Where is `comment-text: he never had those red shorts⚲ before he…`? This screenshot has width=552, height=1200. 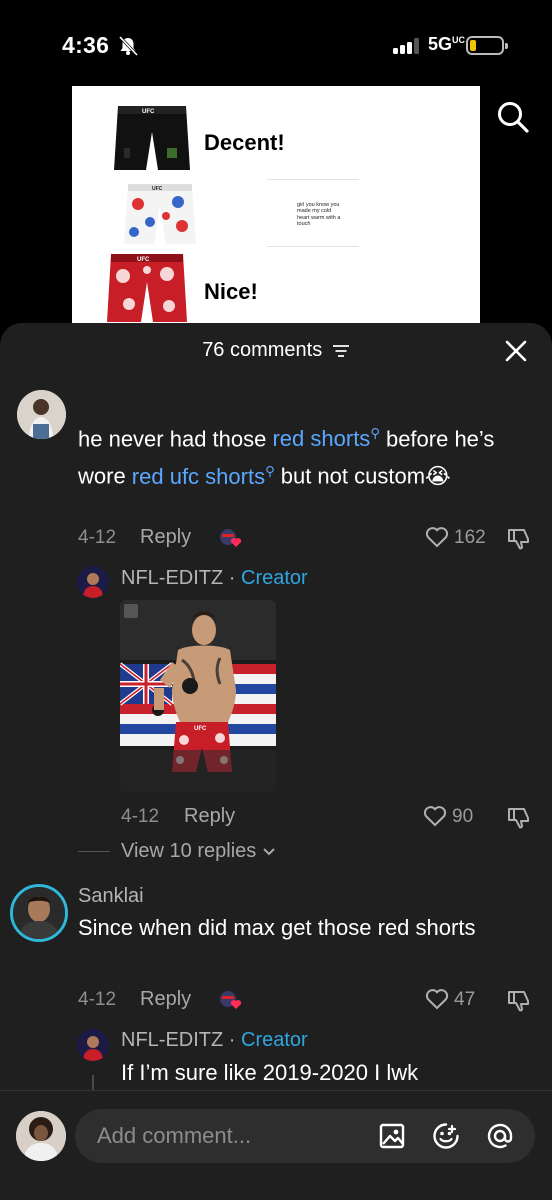 comment-text: he never had those red shorts⚲ before he… is located at coordinates (286, 457).